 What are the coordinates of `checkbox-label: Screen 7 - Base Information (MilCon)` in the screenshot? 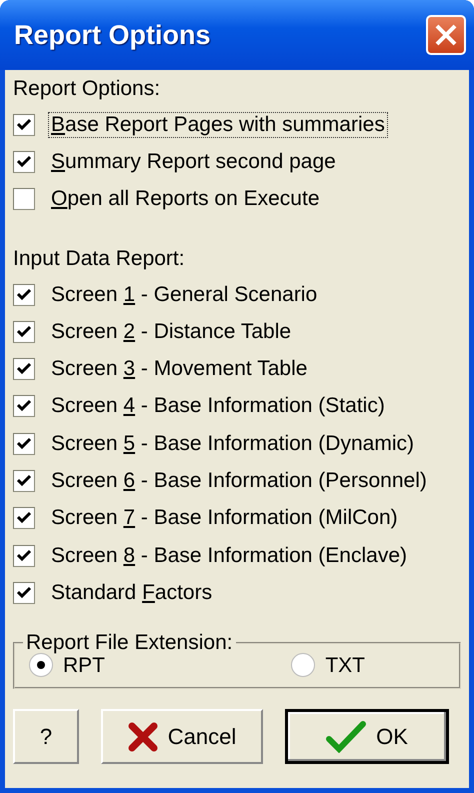 It's located at (224, 518).